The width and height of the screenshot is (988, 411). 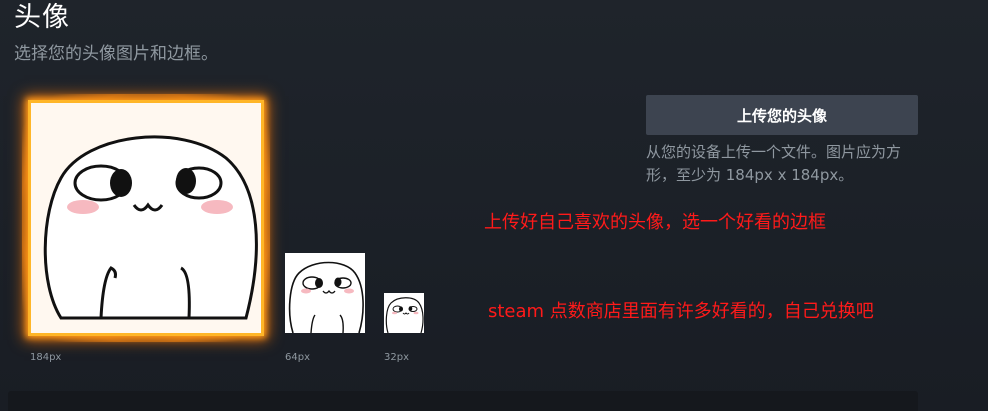 What do you see at coordinates (681, 311) in the screenshot?
I see `annotation-points-shop-tip: steam 点数商店里面有许多好看的，自己兑换吧` at bounding box center [681, 311].